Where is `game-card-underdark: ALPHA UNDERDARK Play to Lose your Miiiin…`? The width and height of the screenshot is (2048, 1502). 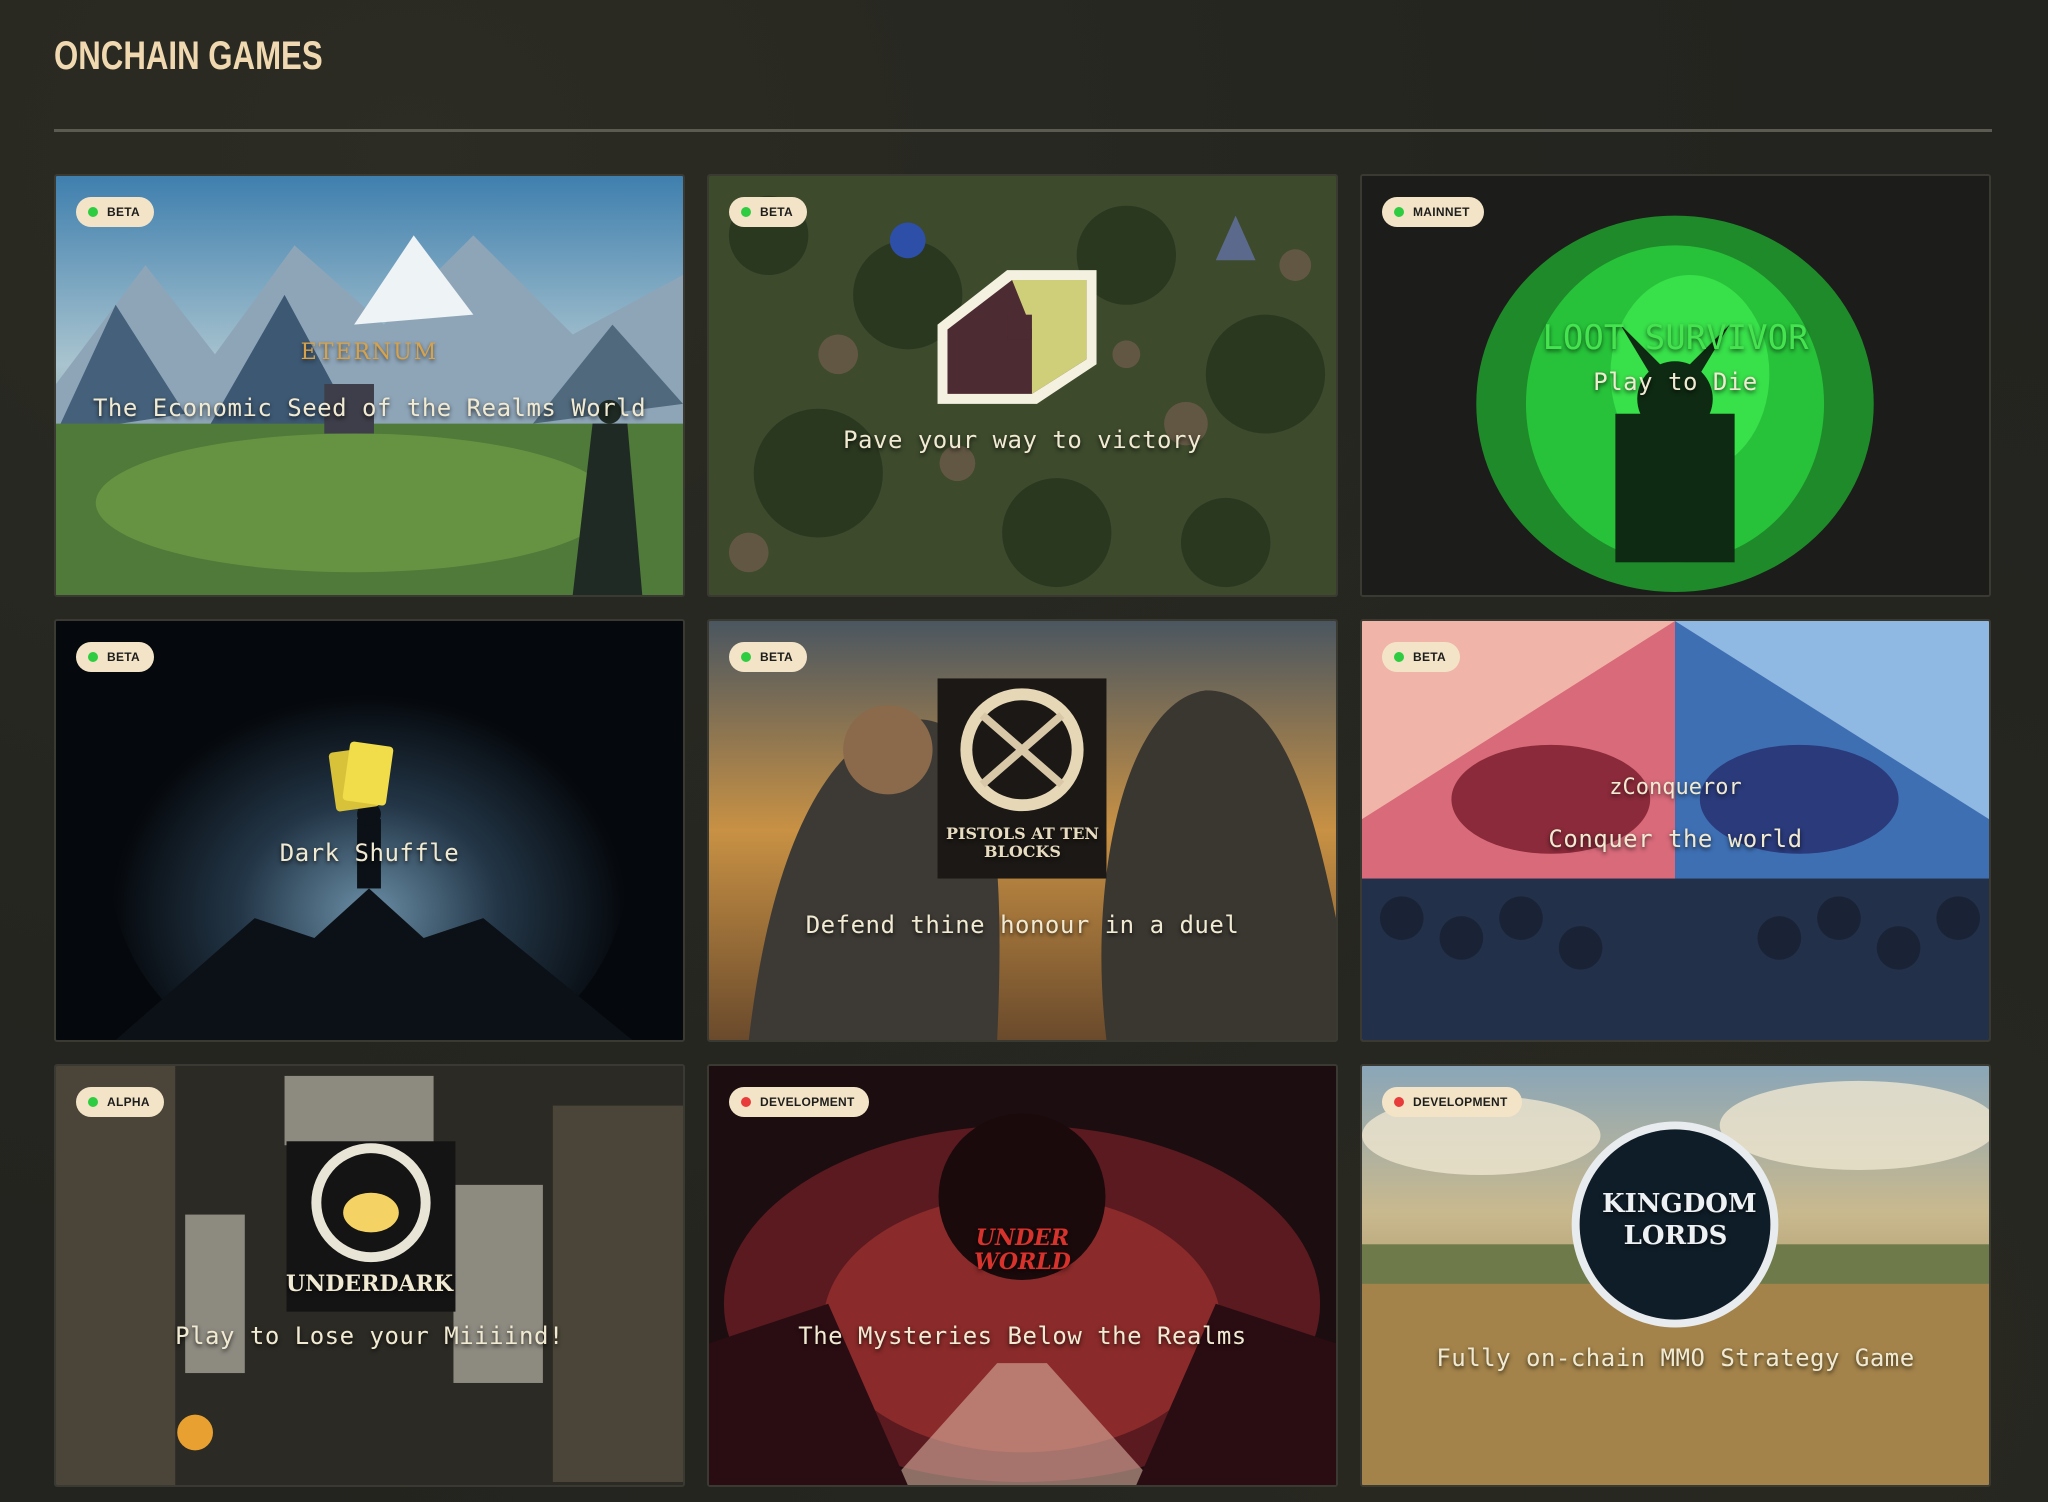
game-card-underdark: ALPHA UNDERDARK Play to Lose your Miiiin… is located at coordinates (369, 1275).